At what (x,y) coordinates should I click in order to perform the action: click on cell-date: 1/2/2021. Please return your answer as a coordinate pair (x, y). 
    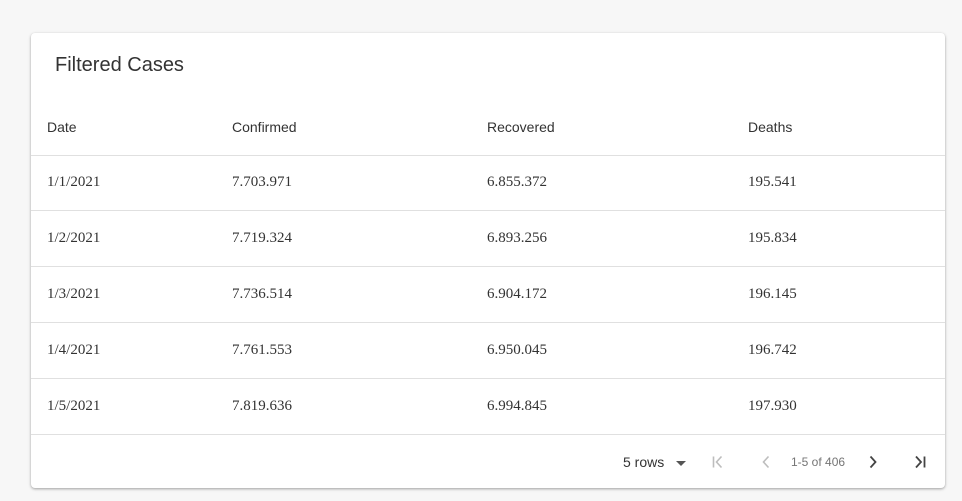
    Looking at the image, I should click on (74, 238).